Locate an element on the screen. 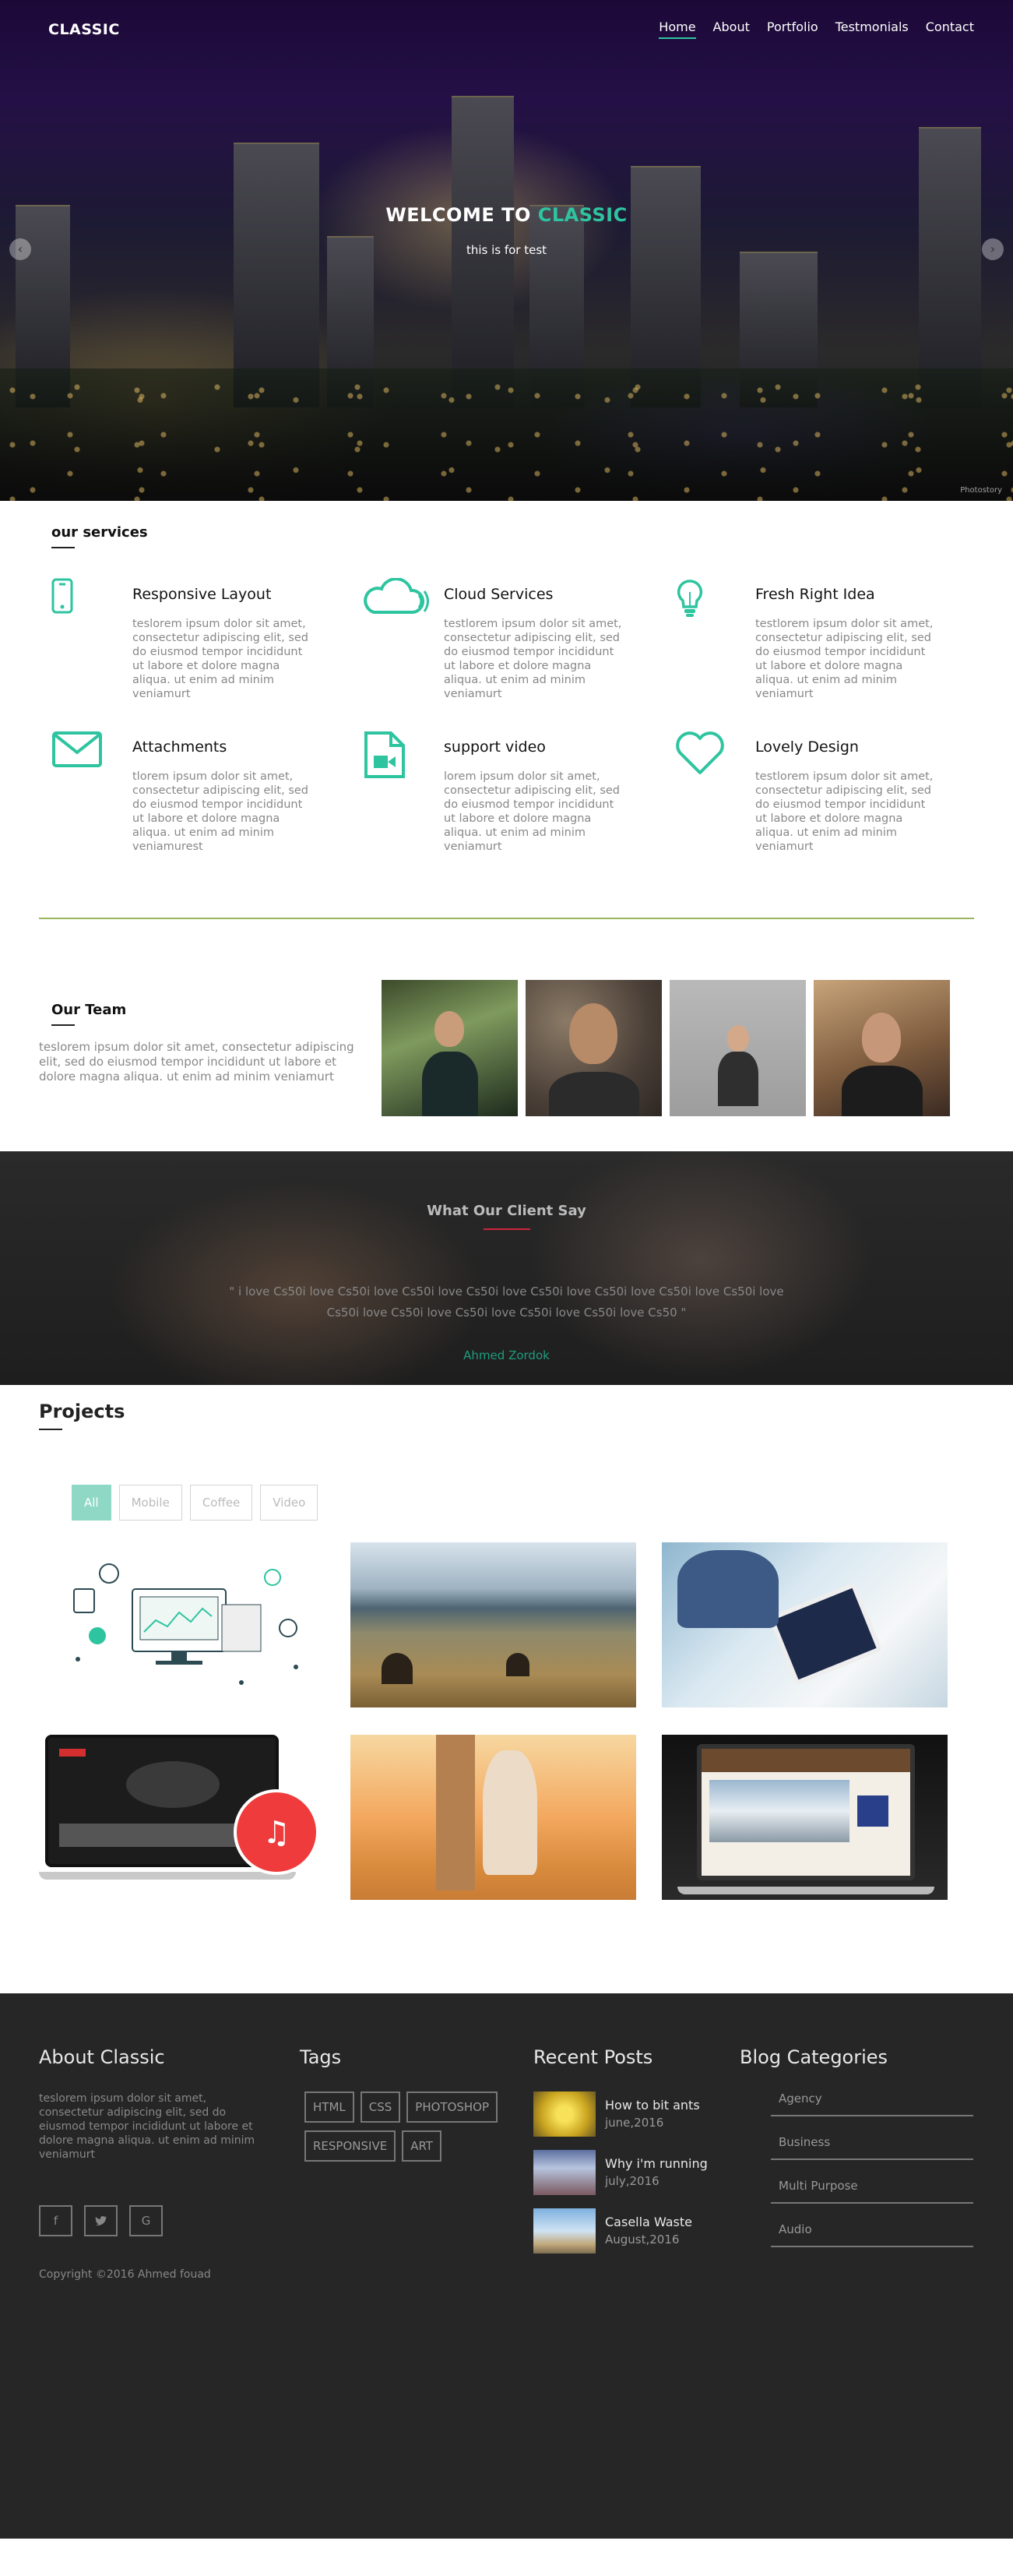  video-file-icon is located at coordinates (404, 792).